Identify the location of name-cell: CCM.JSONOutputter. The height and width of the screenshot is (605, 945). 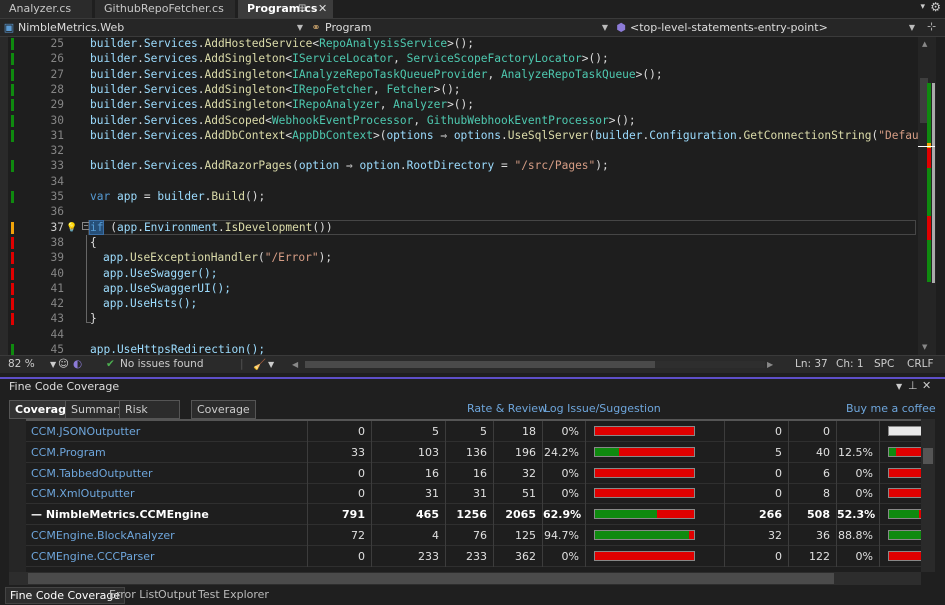
(167, 431).